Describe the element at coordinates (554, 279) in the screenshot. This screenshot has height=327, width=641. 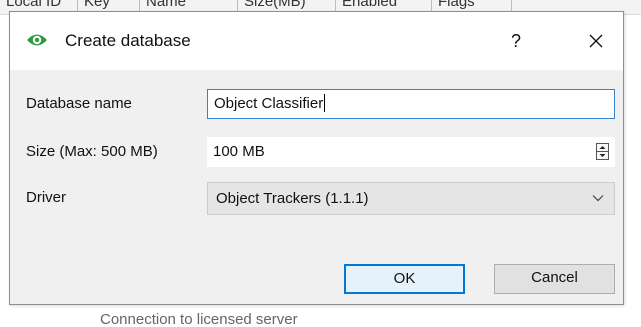
I see `cancel-button: Cancel` at that location.